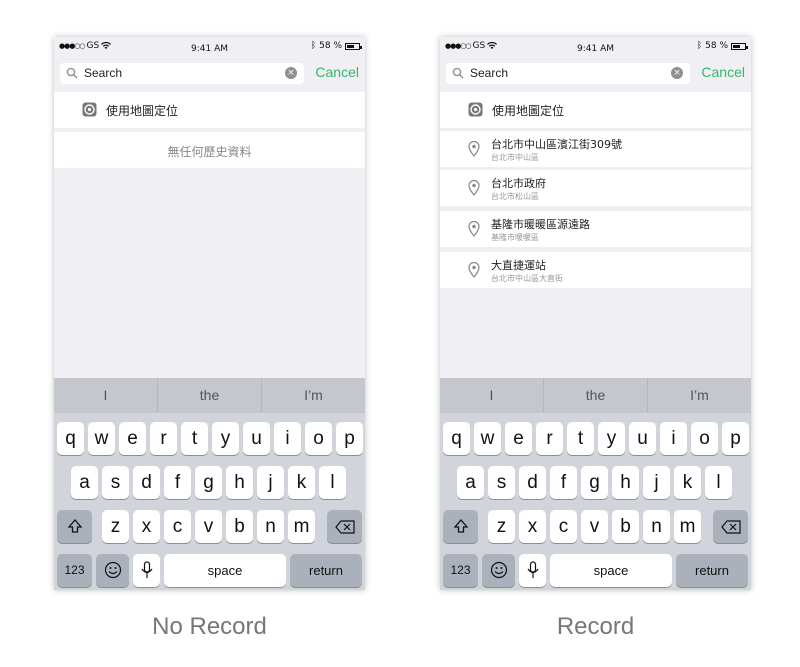 This screenshot has width=800, height=667. What do you see at coordinates (353, 46) in the screenshot?
I see `battery-icon` at bounding box center [353, 46].